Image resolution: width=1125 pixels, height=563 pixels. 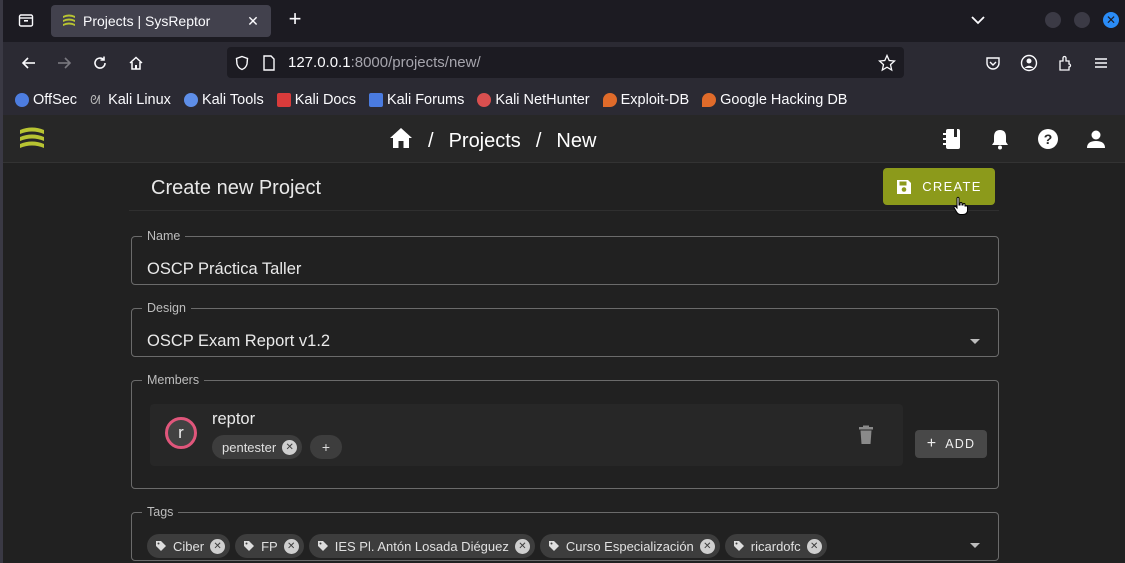 I want to click on url-bar: 127.0.0.1:8000/projects/new/, so click(x=565, y=62).